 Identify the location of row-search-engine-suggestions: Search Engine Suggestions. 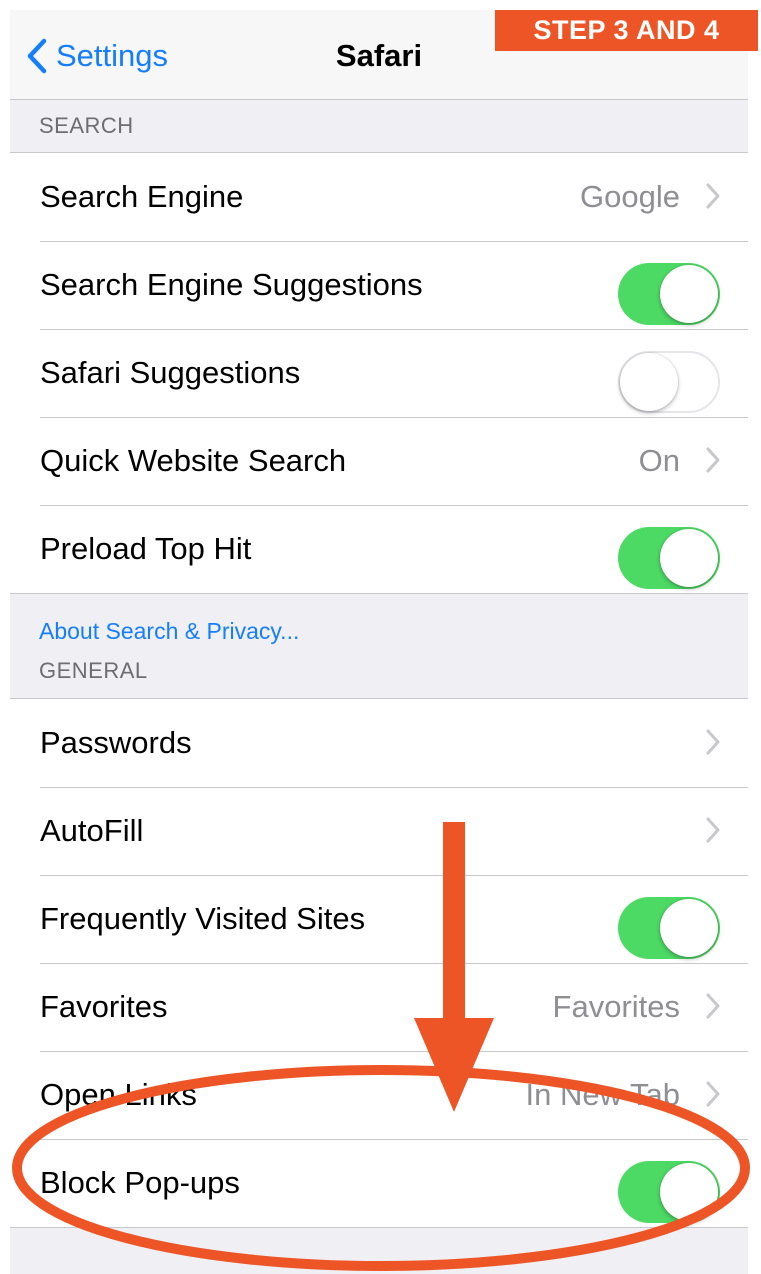
(379, 285).